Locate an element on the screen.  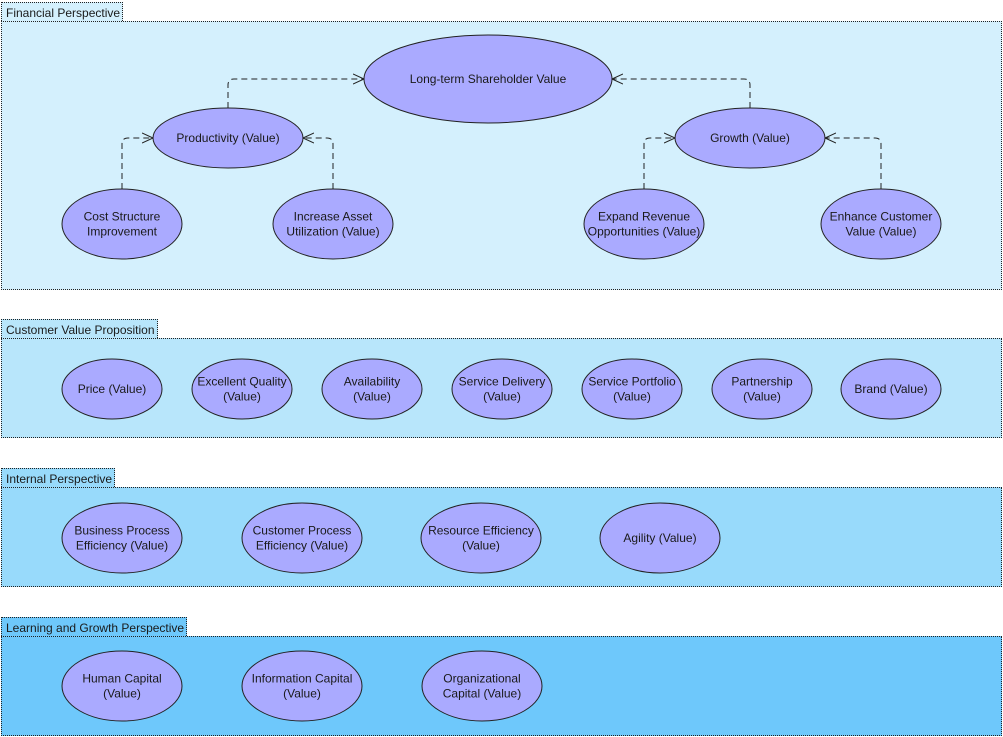
node-label: Brand (Value) is located at coordinates (890, 389).